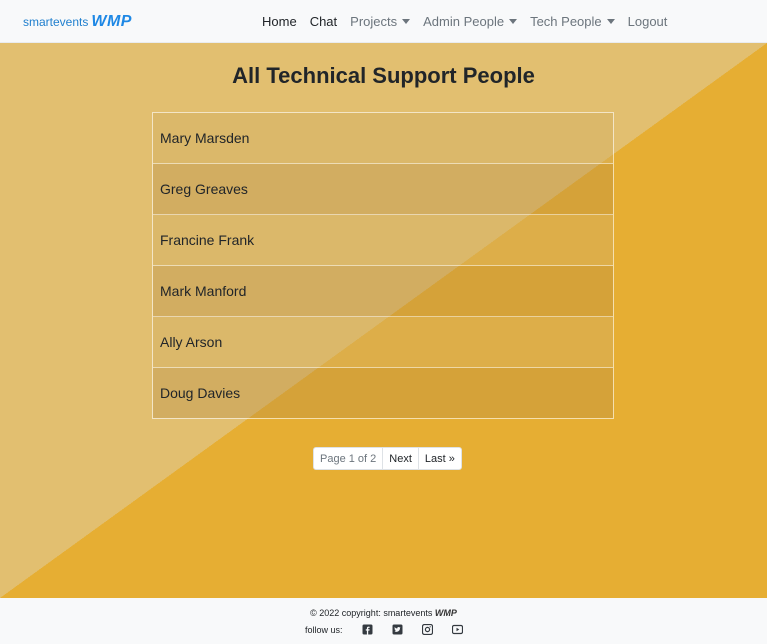 Image resolution: width=767 pixels, height=644 pixels. Describe the element at coordinates (111, 21) in the screenshot. I see `brand-logo: WMP` at that location.